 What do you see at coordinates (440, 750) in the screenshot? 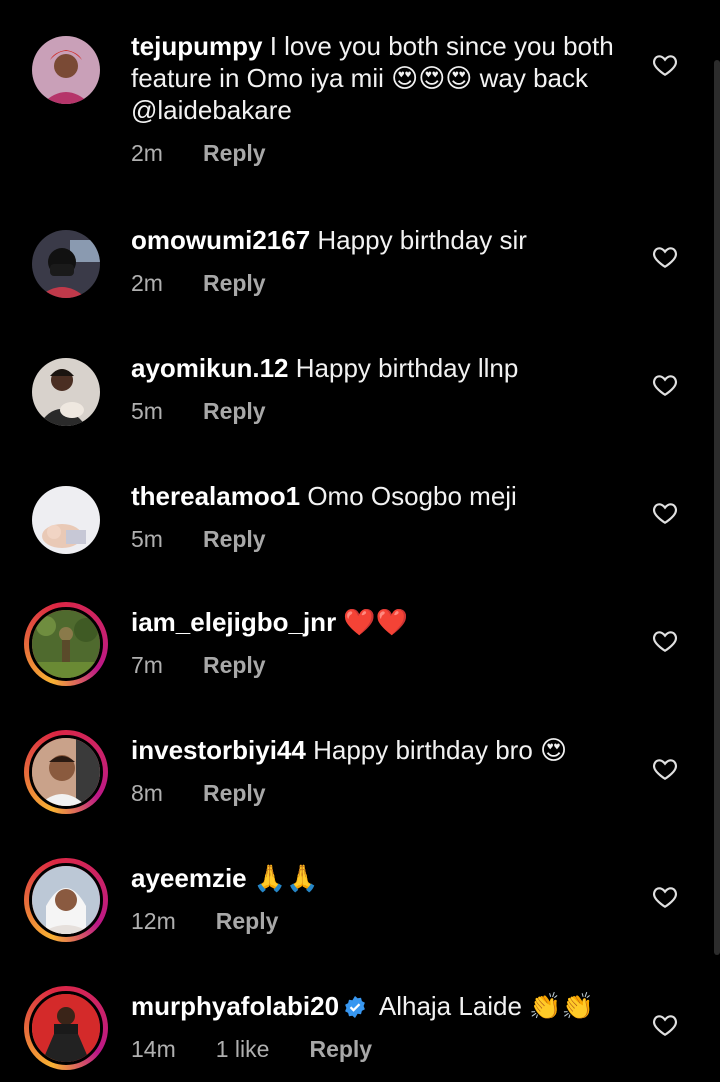
I see `comment-message: Happy birthday bro 😍` at bounding box center [440, 750].